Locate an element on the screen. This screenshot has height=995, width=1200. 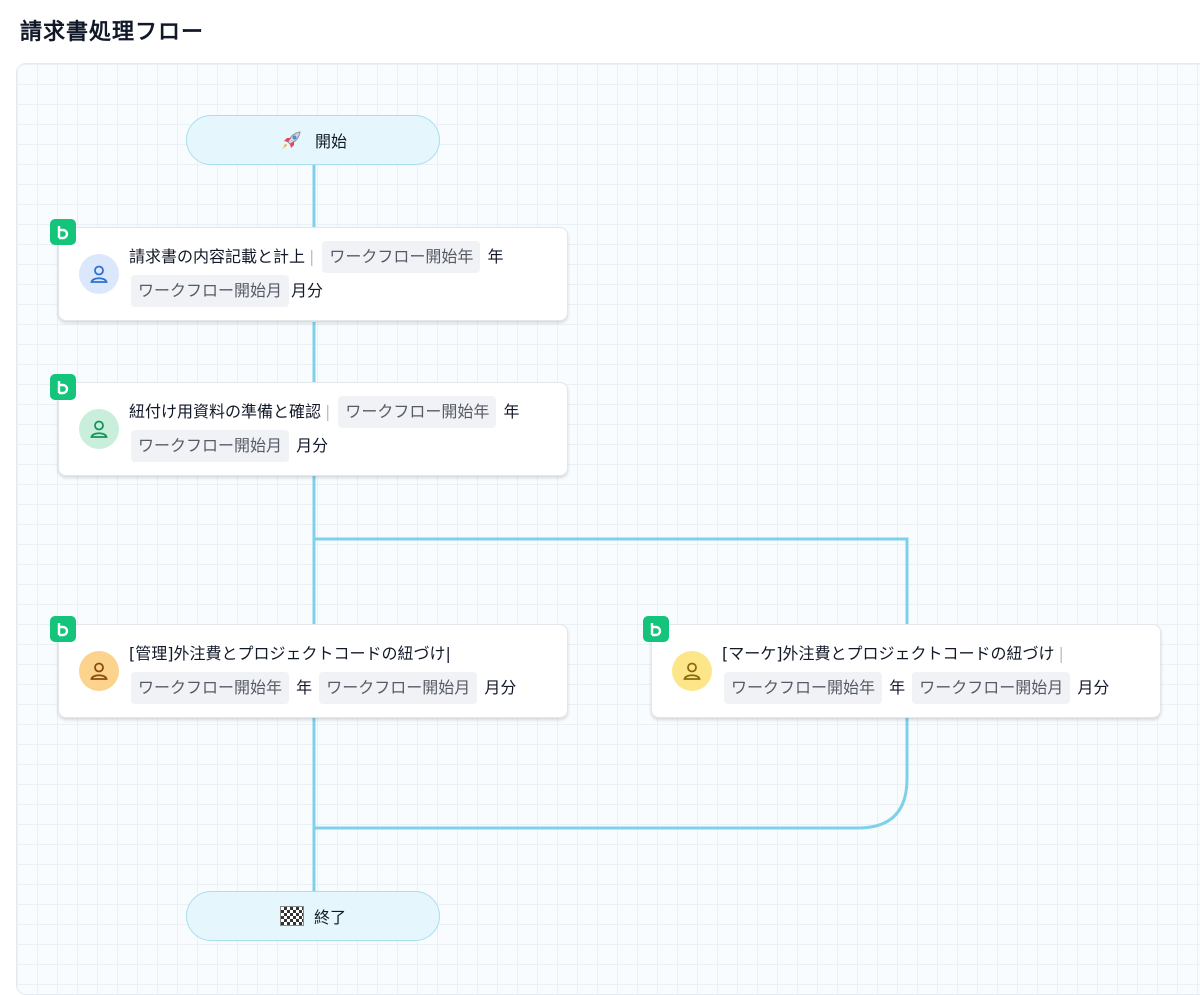
task-title: 紐付け用資料の準備と確認 is located at coordinates (225, 411).